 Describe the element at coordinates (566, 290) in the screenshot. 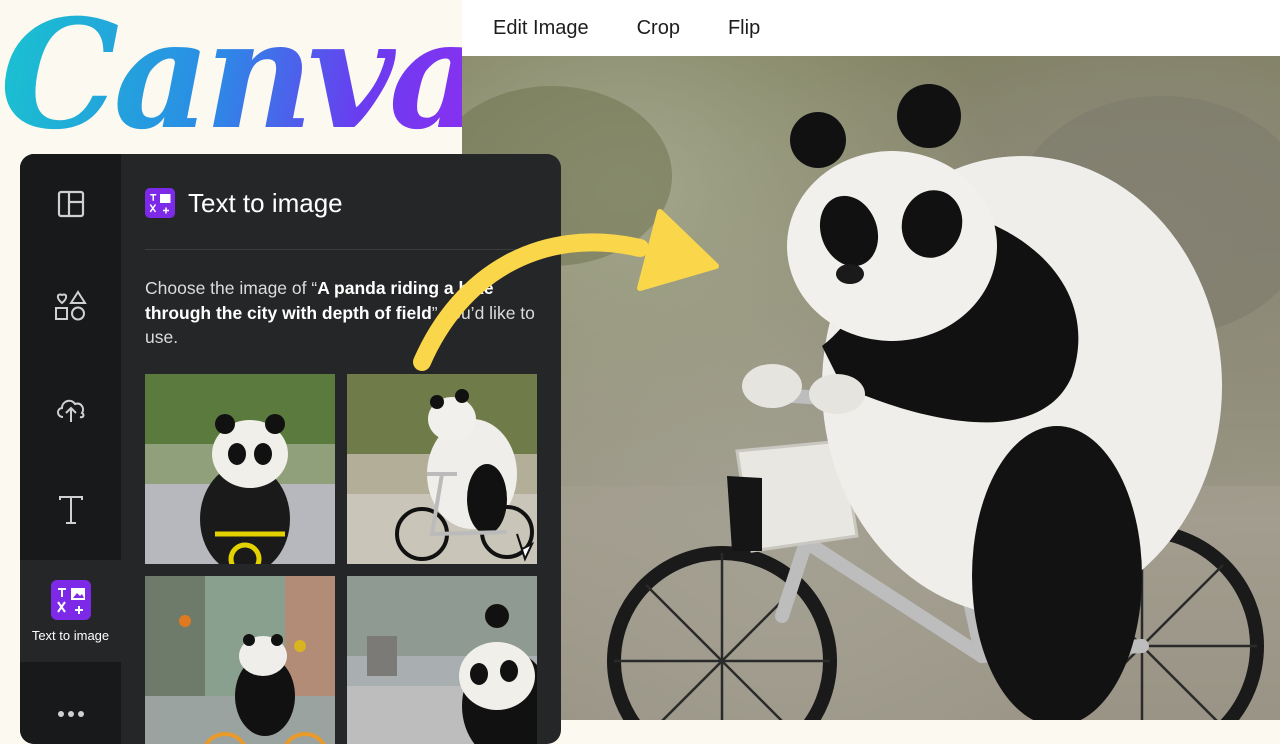

I see `annotation-arrow` at that location.